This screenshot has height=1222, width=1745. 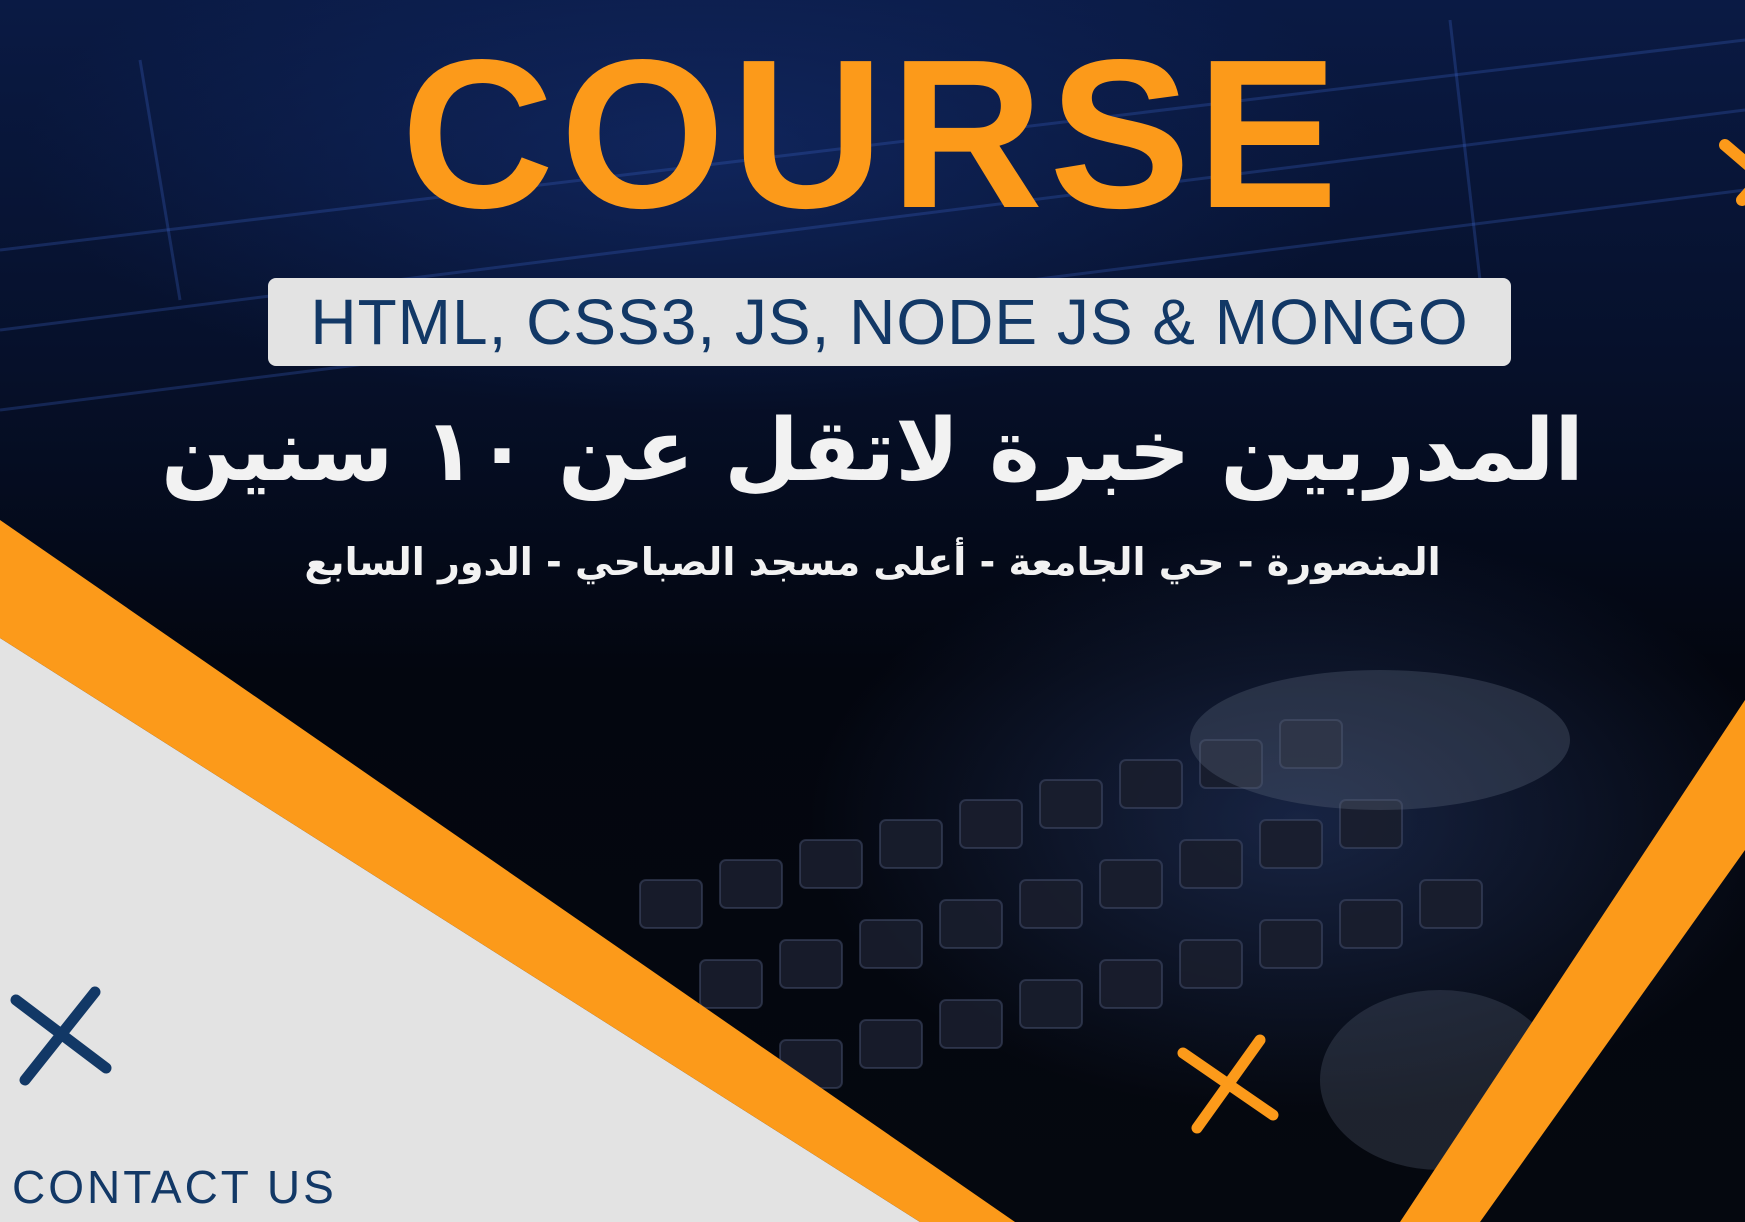 I want to click on trainers-experience-headline: المدربين خبرة لاتقل عن ١٠ سنين, so click(x=872, y=451).